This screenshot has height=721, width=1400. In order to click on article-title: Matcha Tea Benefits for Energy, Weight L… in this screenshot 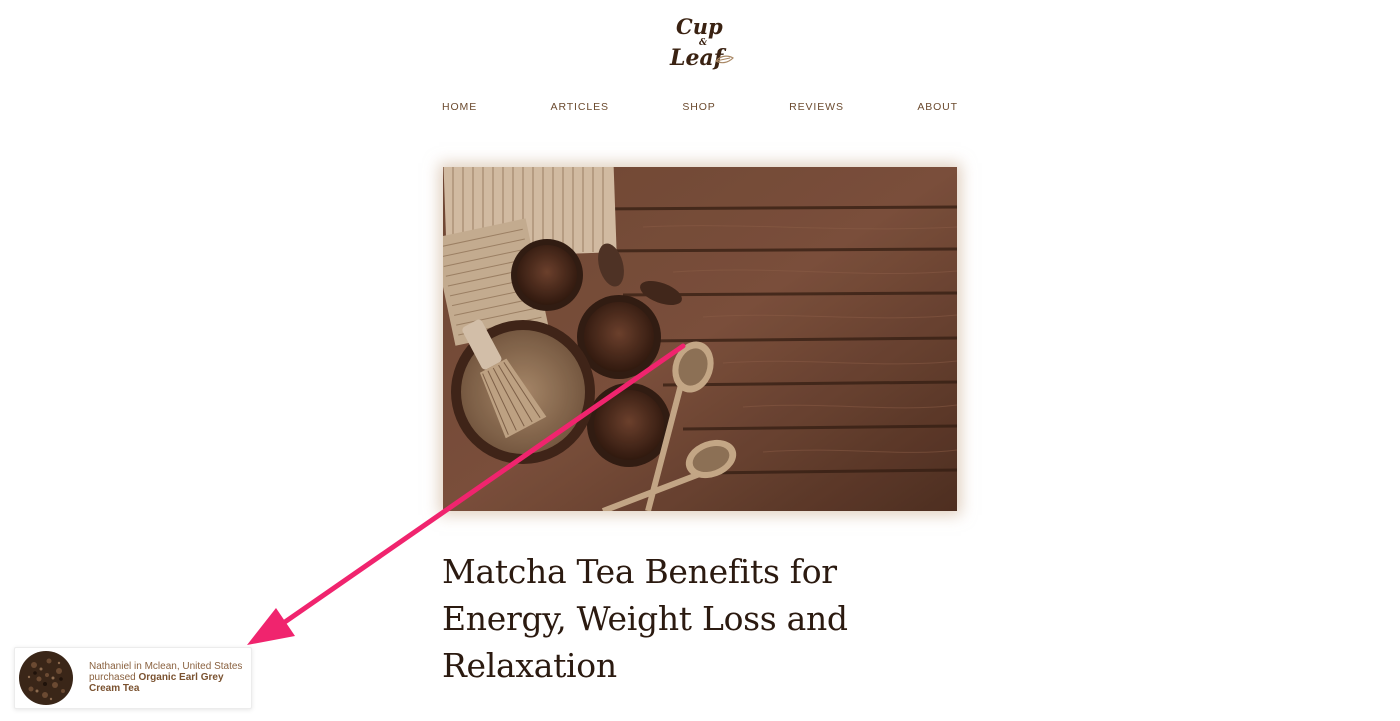, I will do `click(702, 618)`.